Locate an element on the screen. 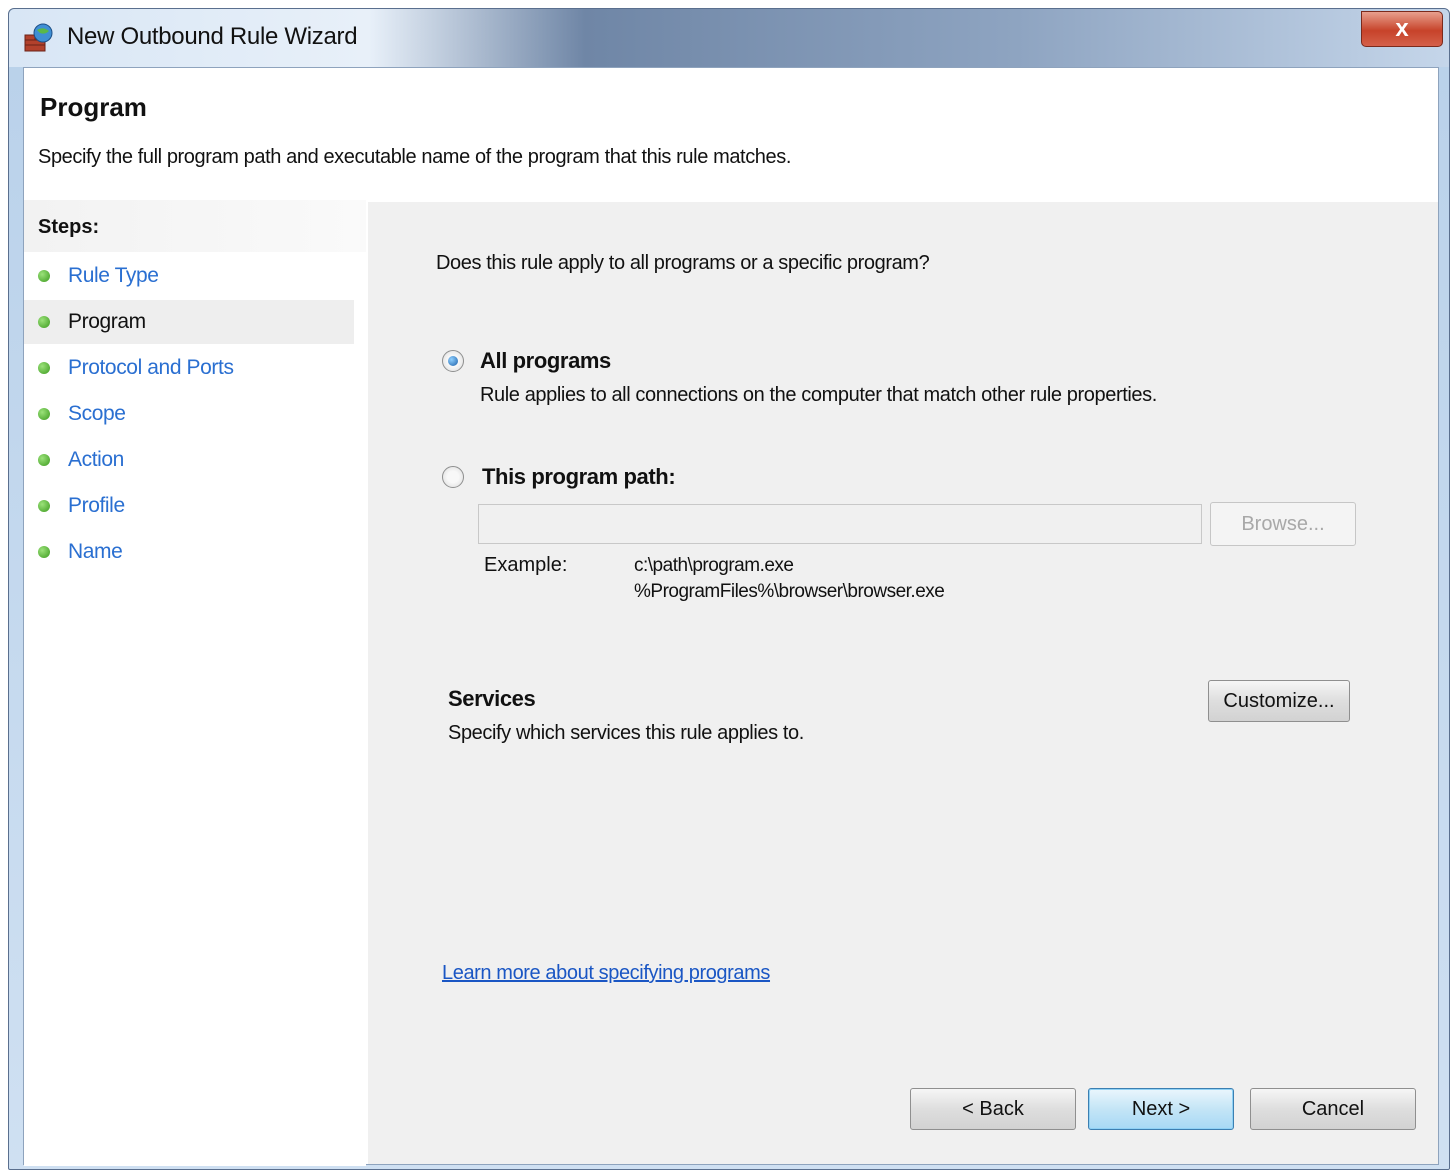  steps-heading: Steps: is located at coordinates (69, 227).